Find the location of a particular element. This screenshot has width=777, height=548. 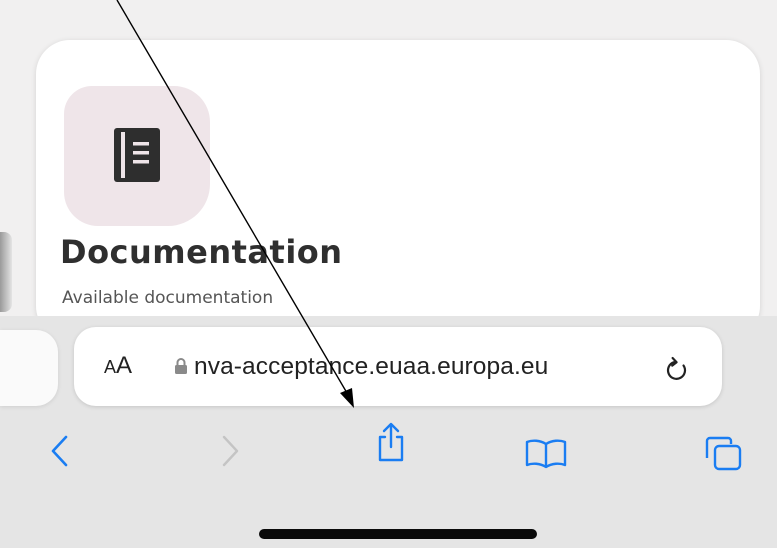

documentation-icon-tile is located at coordinates (137, 156).